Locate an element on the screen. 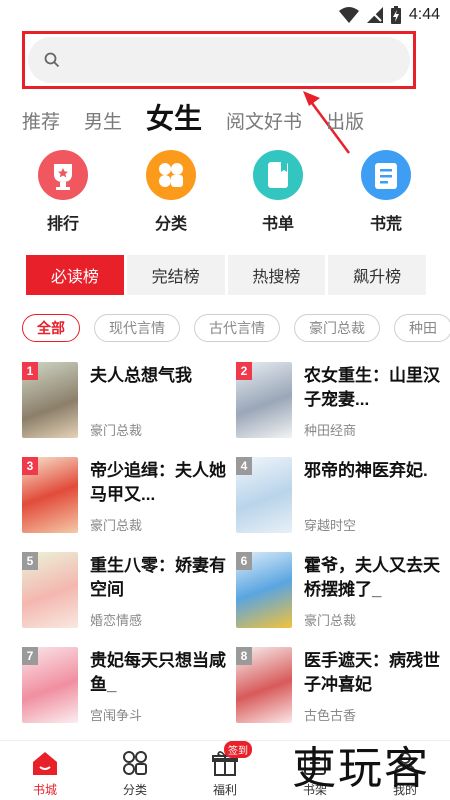  rank-badge: 6 is located at coordinates (244, 561).